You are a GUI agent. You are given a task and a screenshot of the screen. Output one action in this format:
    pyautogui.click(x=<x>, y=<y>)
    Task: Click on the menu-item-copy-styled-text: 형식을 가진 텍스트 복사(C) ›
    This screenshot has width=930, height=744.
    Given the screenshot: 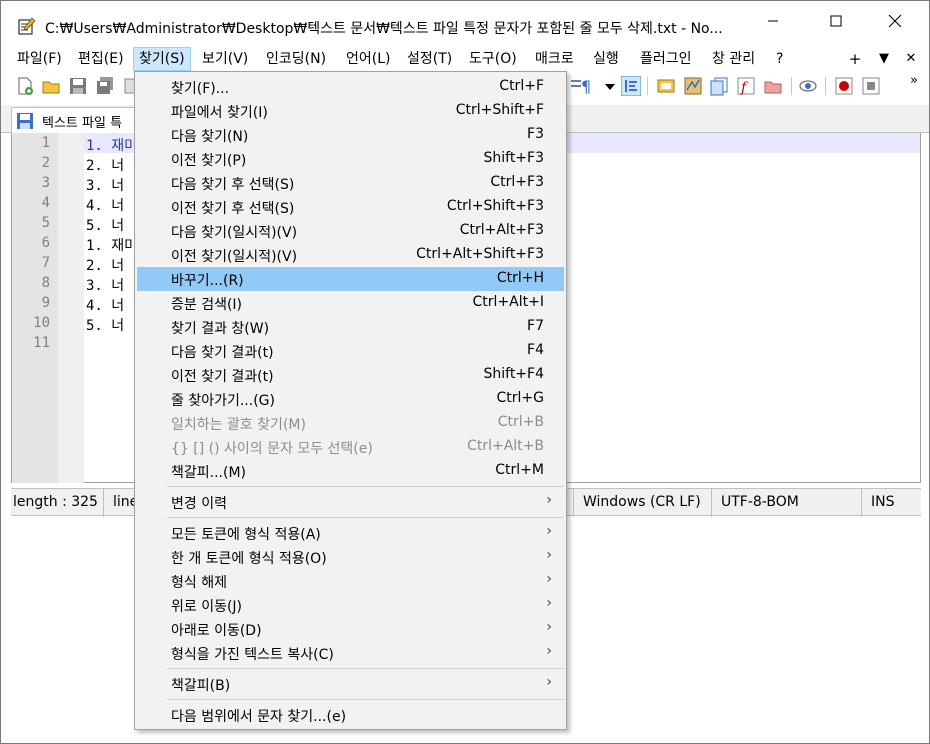 What is the action you would take?
    pyautogui.click(x=350, y=653)
    